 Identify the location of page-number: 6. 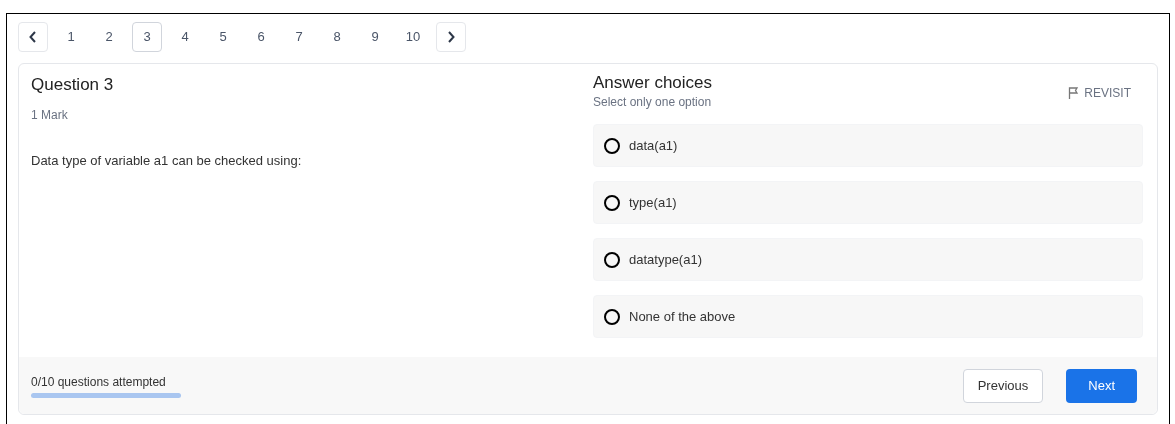
(261, 37).